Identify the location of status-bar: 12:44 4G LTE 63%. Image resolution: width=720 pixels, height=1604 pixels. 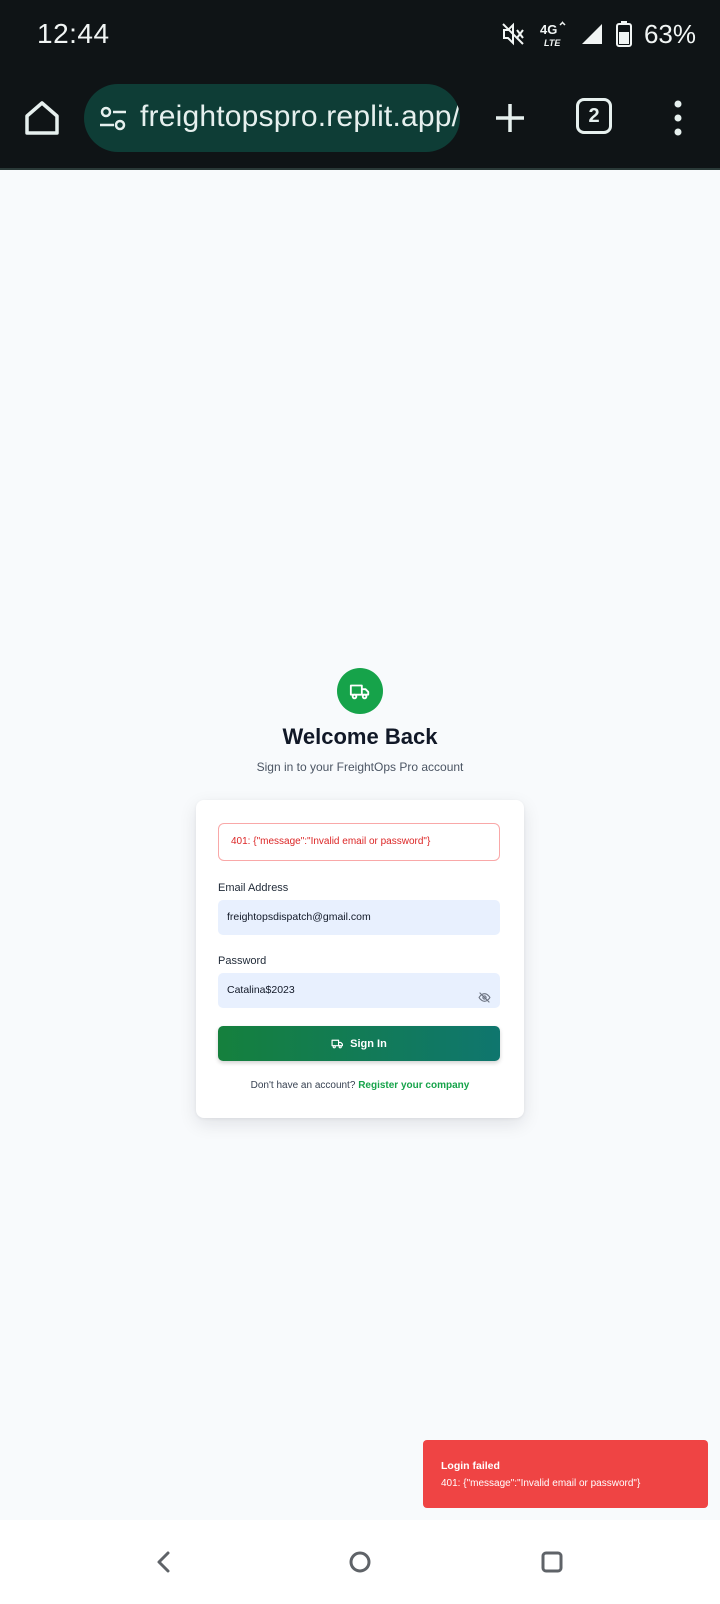
(360, 34).